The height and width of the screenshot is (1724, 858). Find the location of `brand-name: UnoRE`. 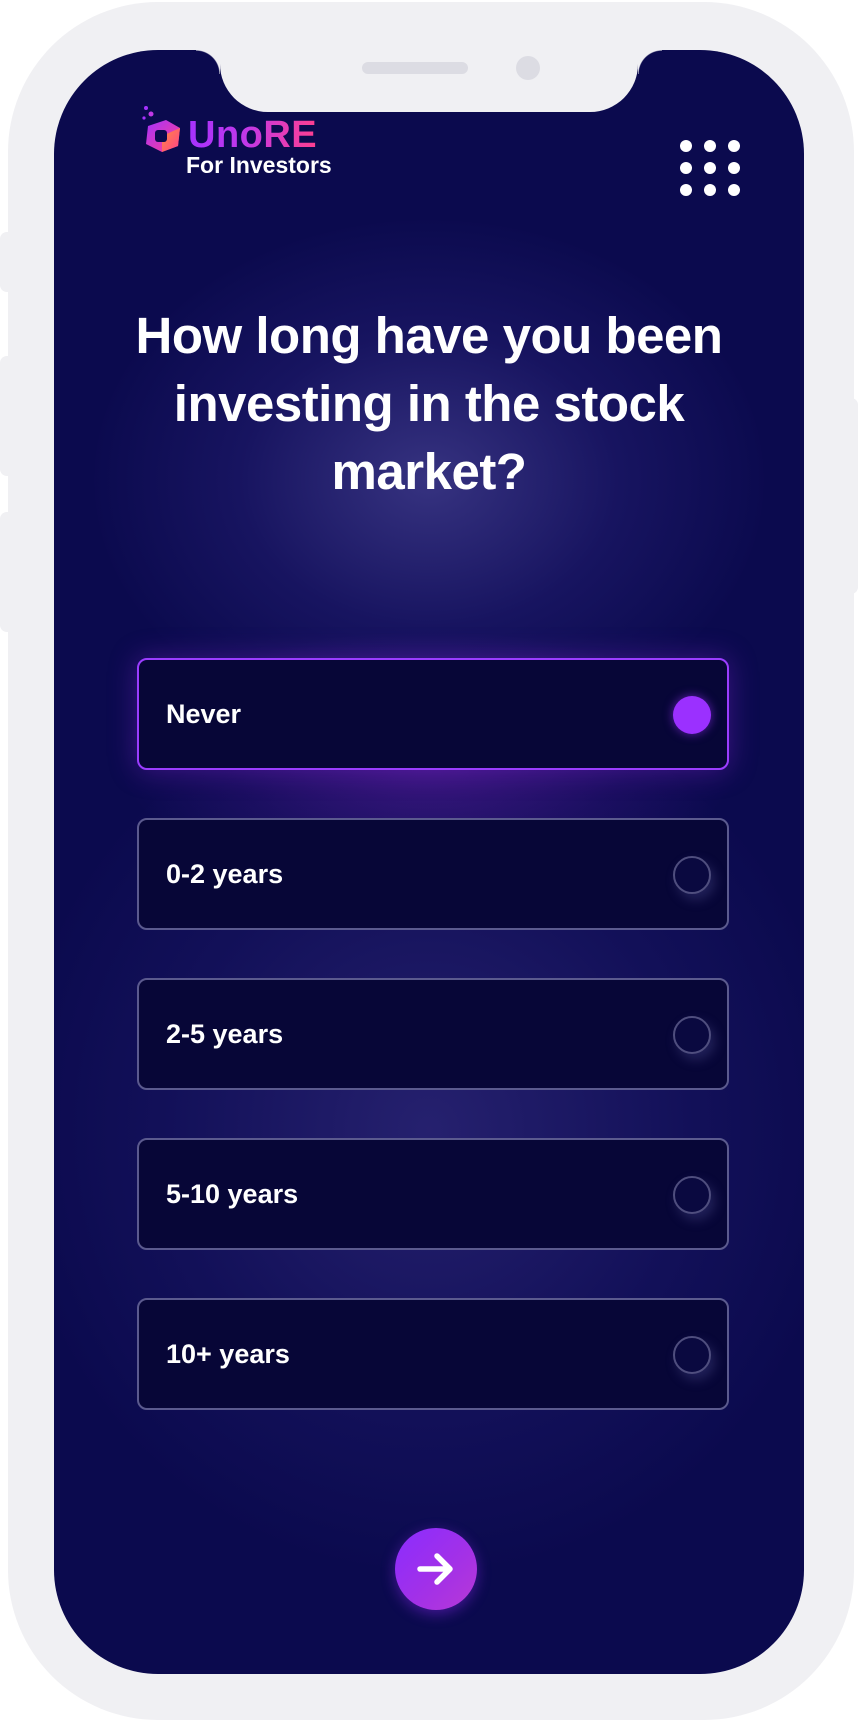

brand-name: UnoRE is located at coordinates (253, 135).